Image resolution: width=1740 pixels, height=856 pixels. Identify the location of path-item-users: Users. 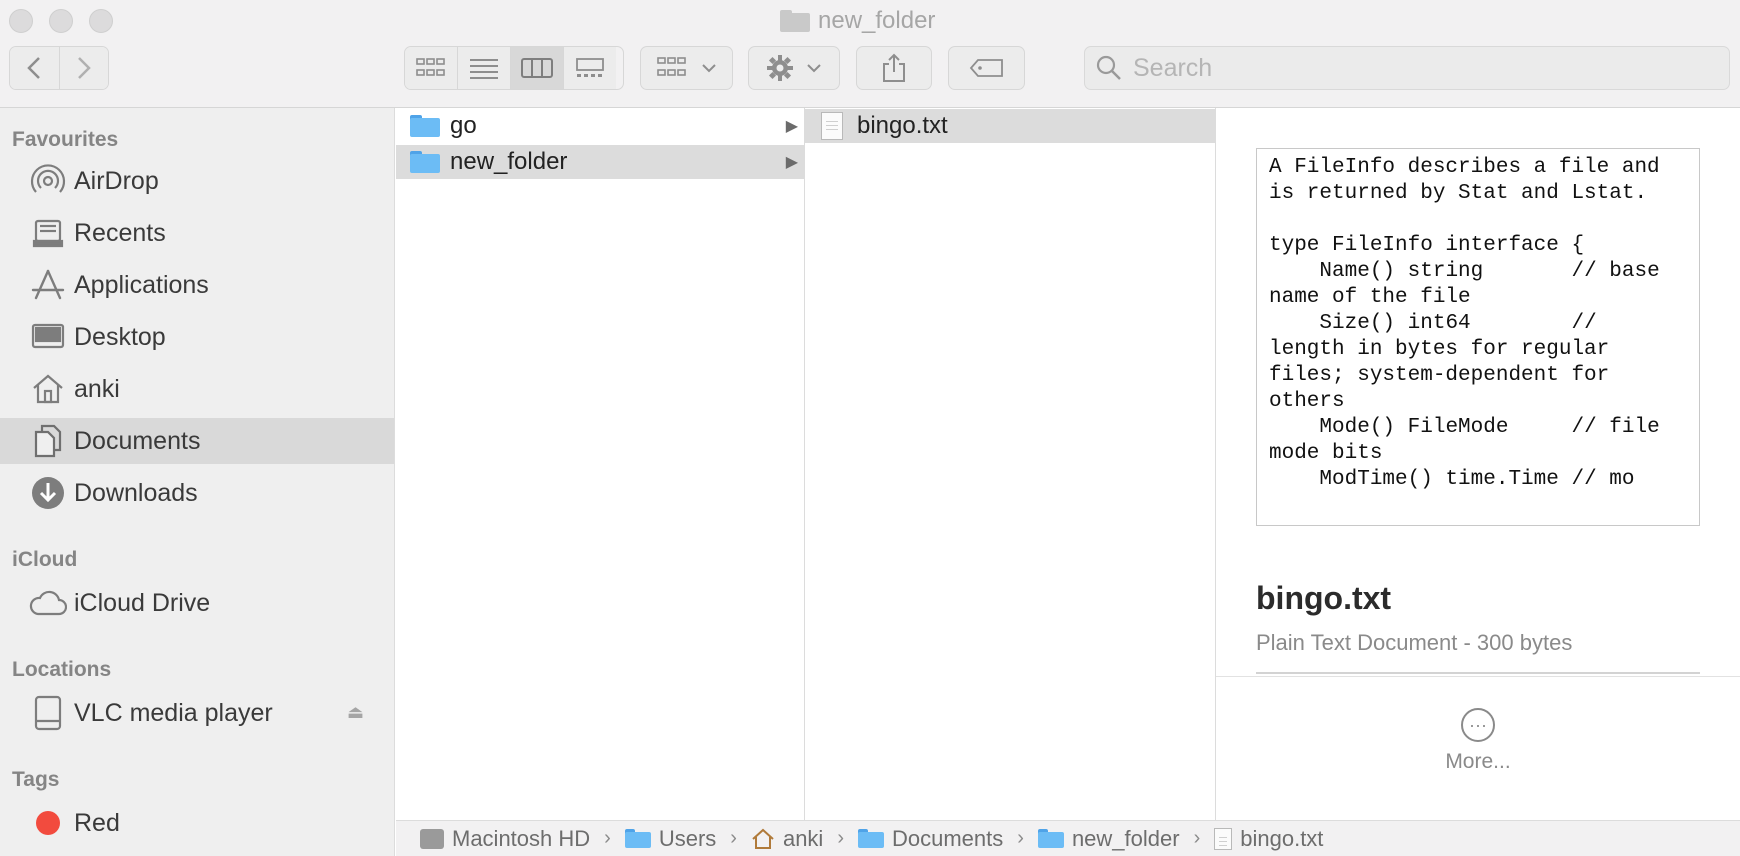
(670, 838).